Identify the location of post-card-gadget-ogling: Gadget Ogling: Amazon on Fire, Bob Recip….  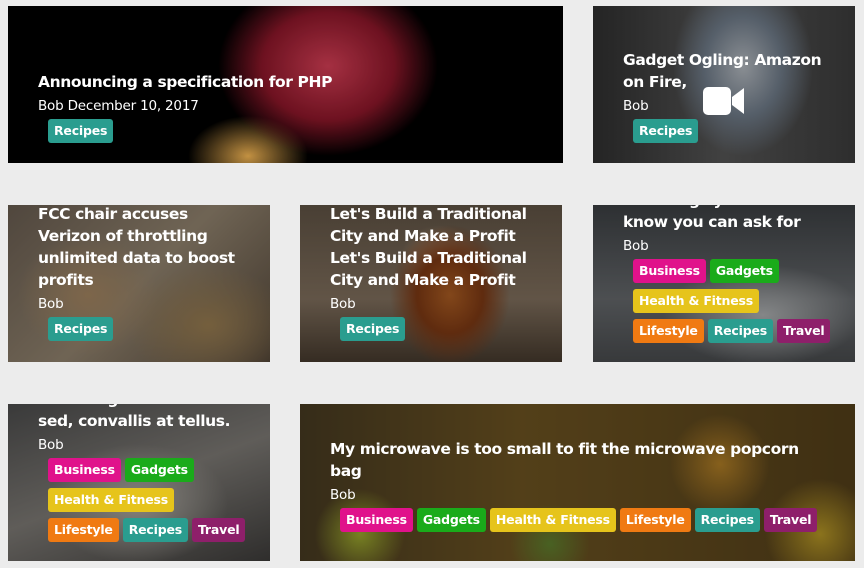
(724, 84).